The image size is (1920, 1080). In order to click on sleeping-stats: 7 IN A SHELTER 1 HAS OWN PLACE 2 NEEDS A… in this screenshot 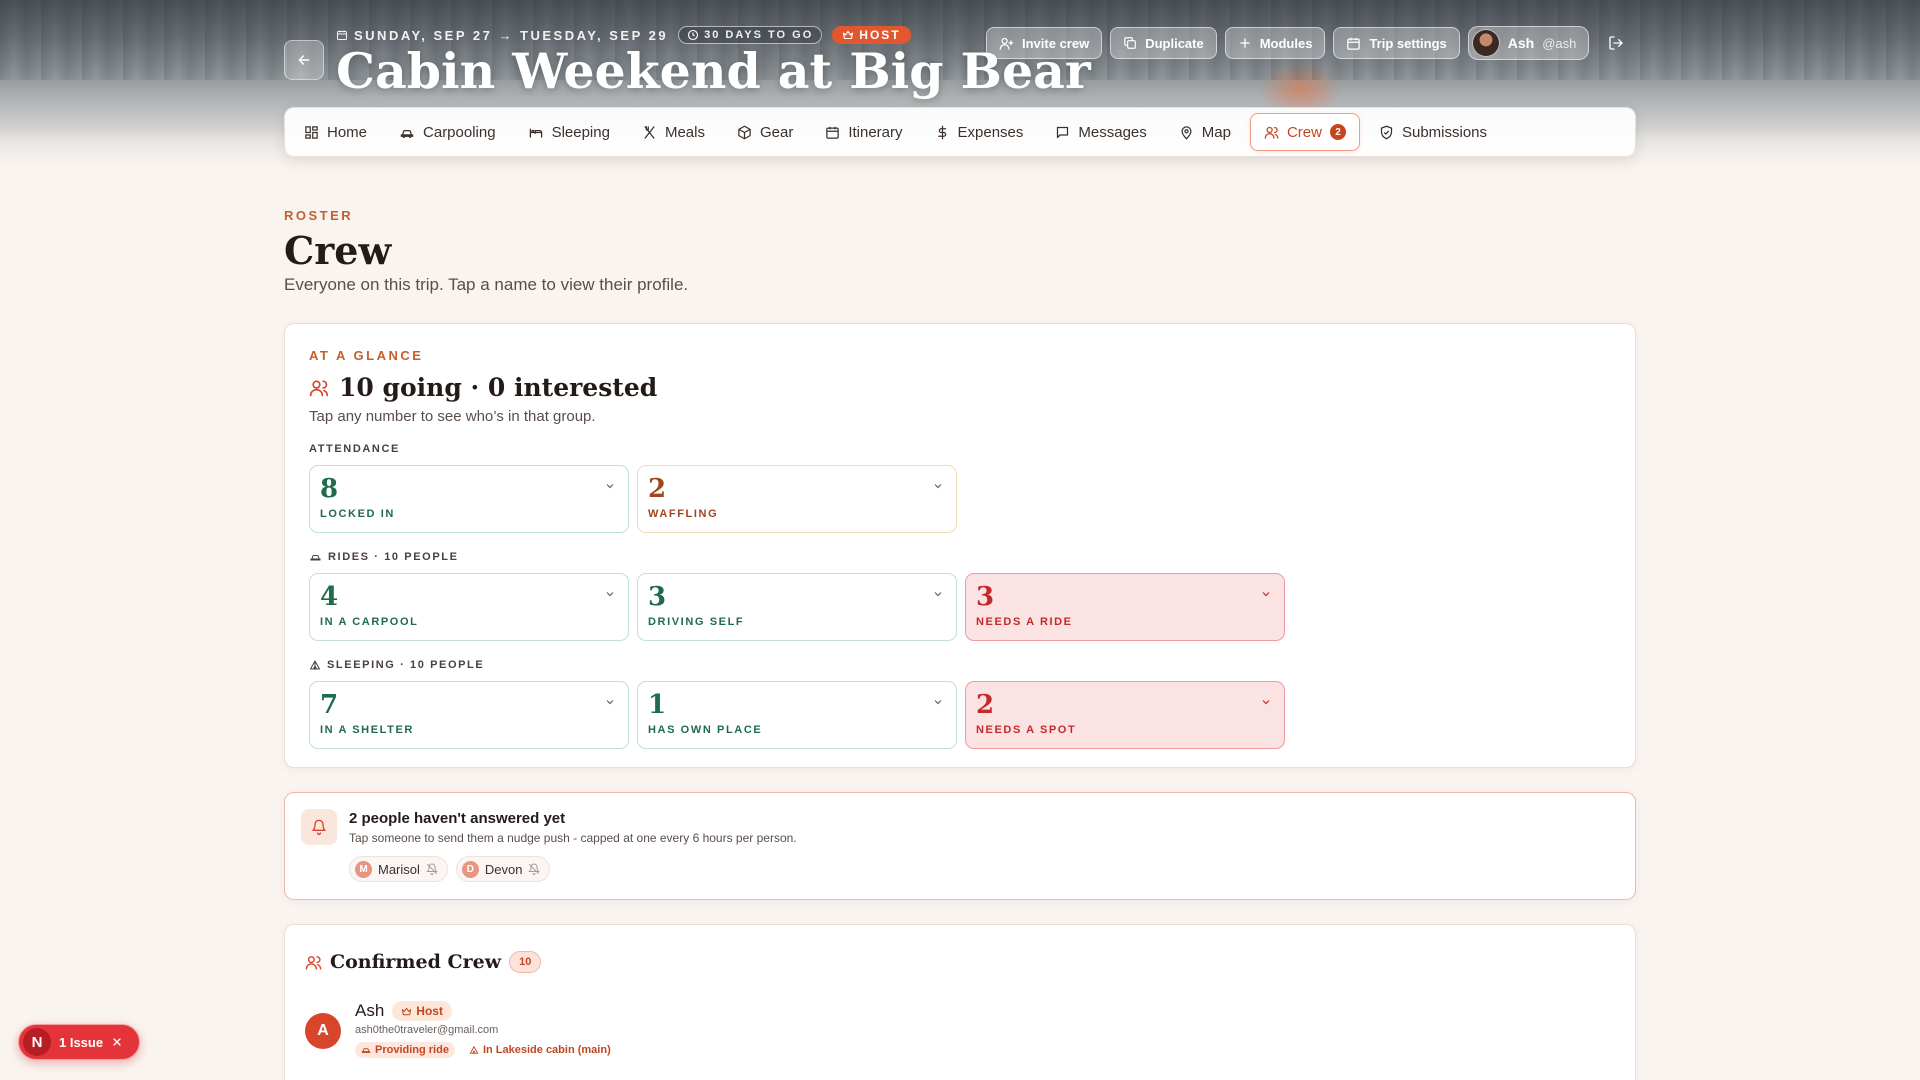, I will do `click(960, 715)`.